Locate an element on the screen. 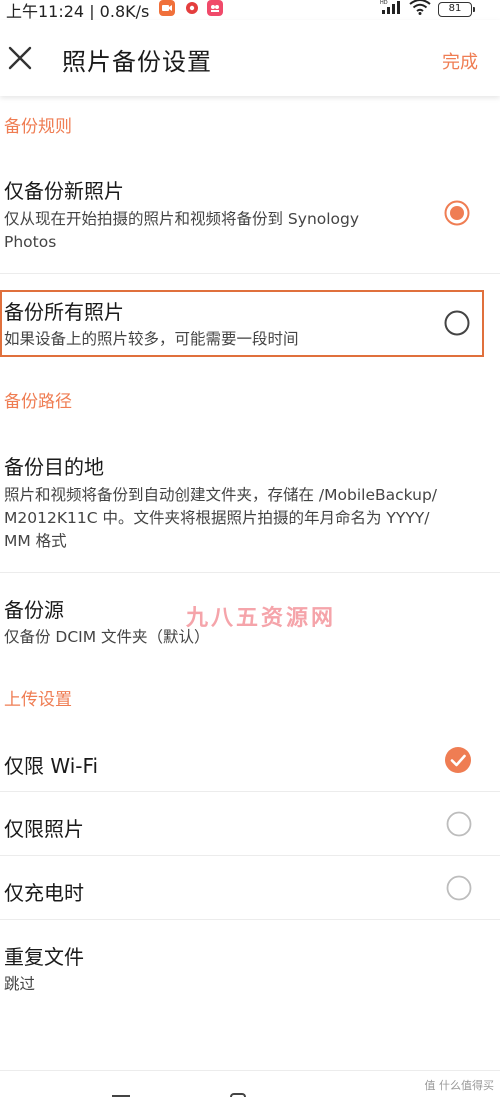  section-title-upload-settings: 上传设置 is located at coordinates (38, 700).